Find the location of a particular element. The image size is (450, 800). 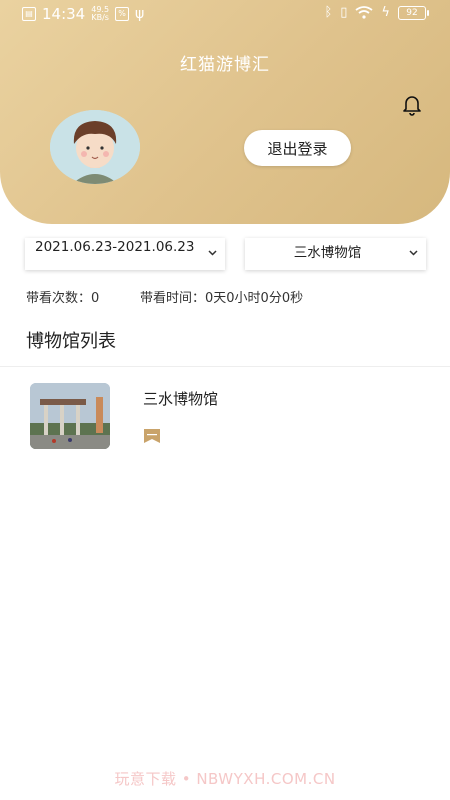

visit-time-value: 0天0小时0分0秒 is located at coordinates (254, 298).